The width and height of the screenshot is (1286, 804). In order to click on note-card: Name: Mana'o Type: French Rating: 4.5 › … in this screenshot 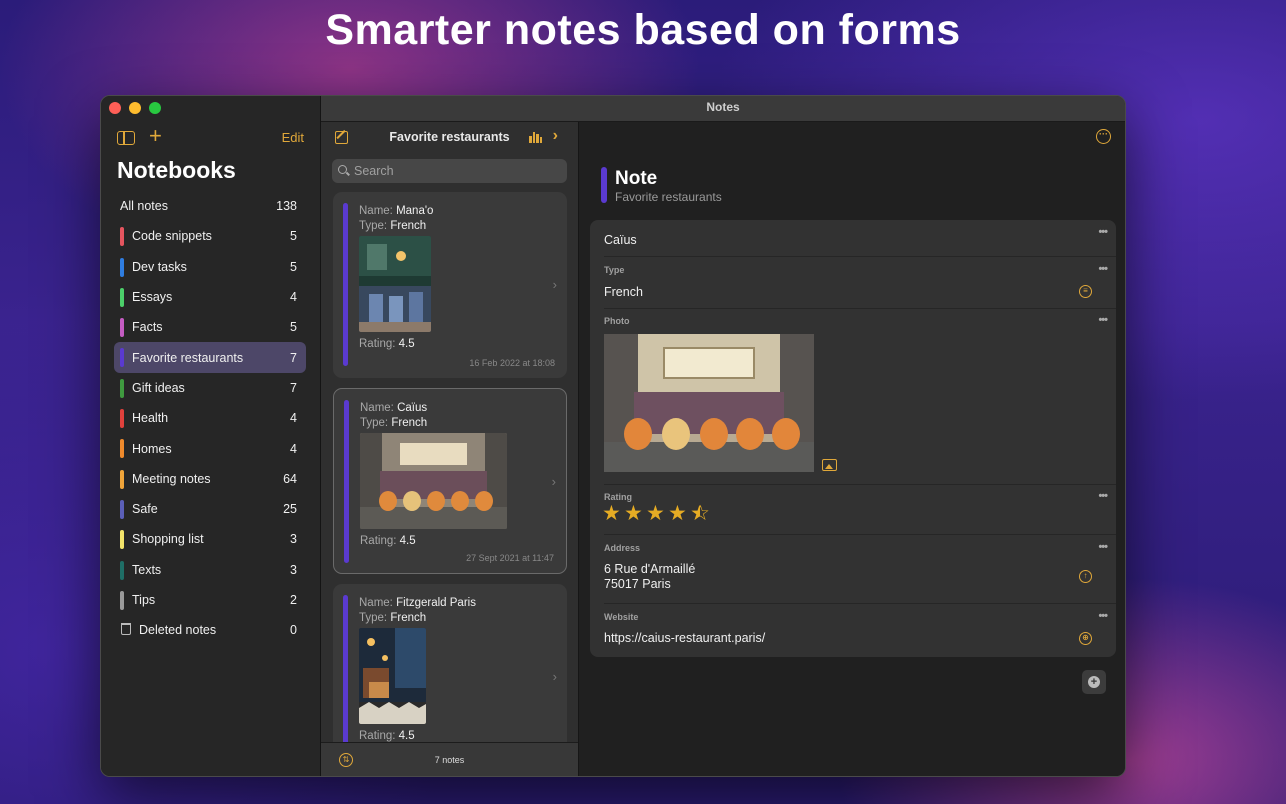, I will do `click(450, 285)`.